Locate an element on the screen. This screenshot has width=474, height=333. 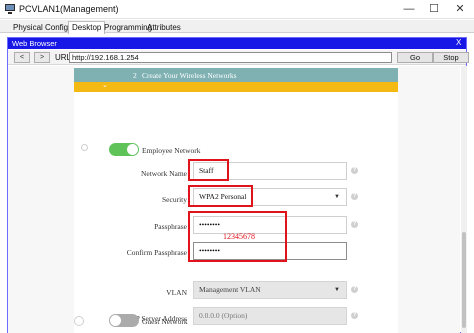
dhcp-help-icon: ? is located at coordinates (354, 315).